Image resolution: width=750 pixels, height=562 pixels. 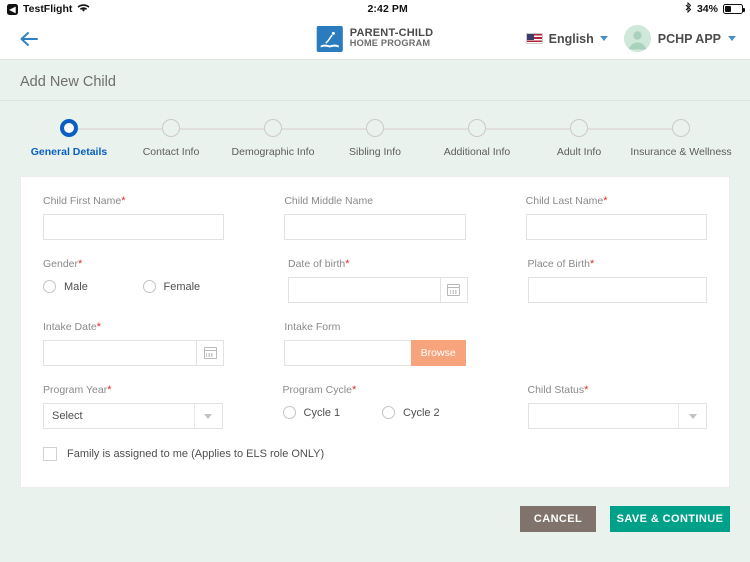 I want to click on label-text: Child Status, so click(x=556, y=390).